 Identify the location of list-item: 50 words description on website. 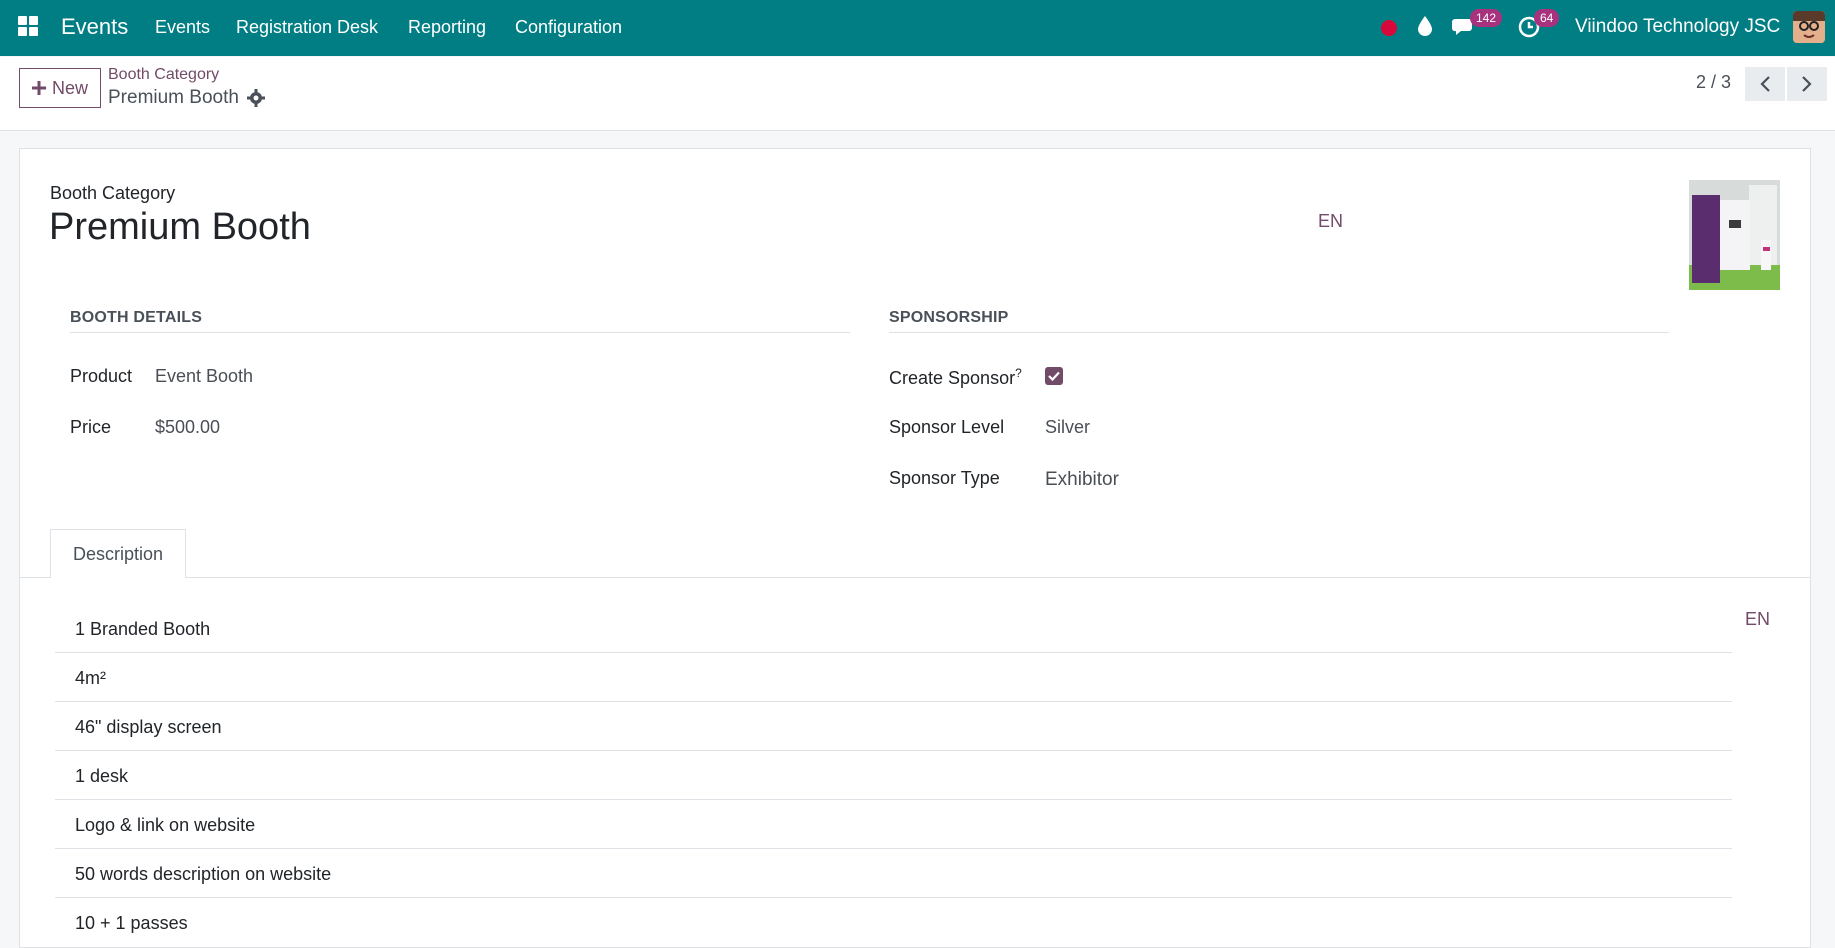
(893, 873).